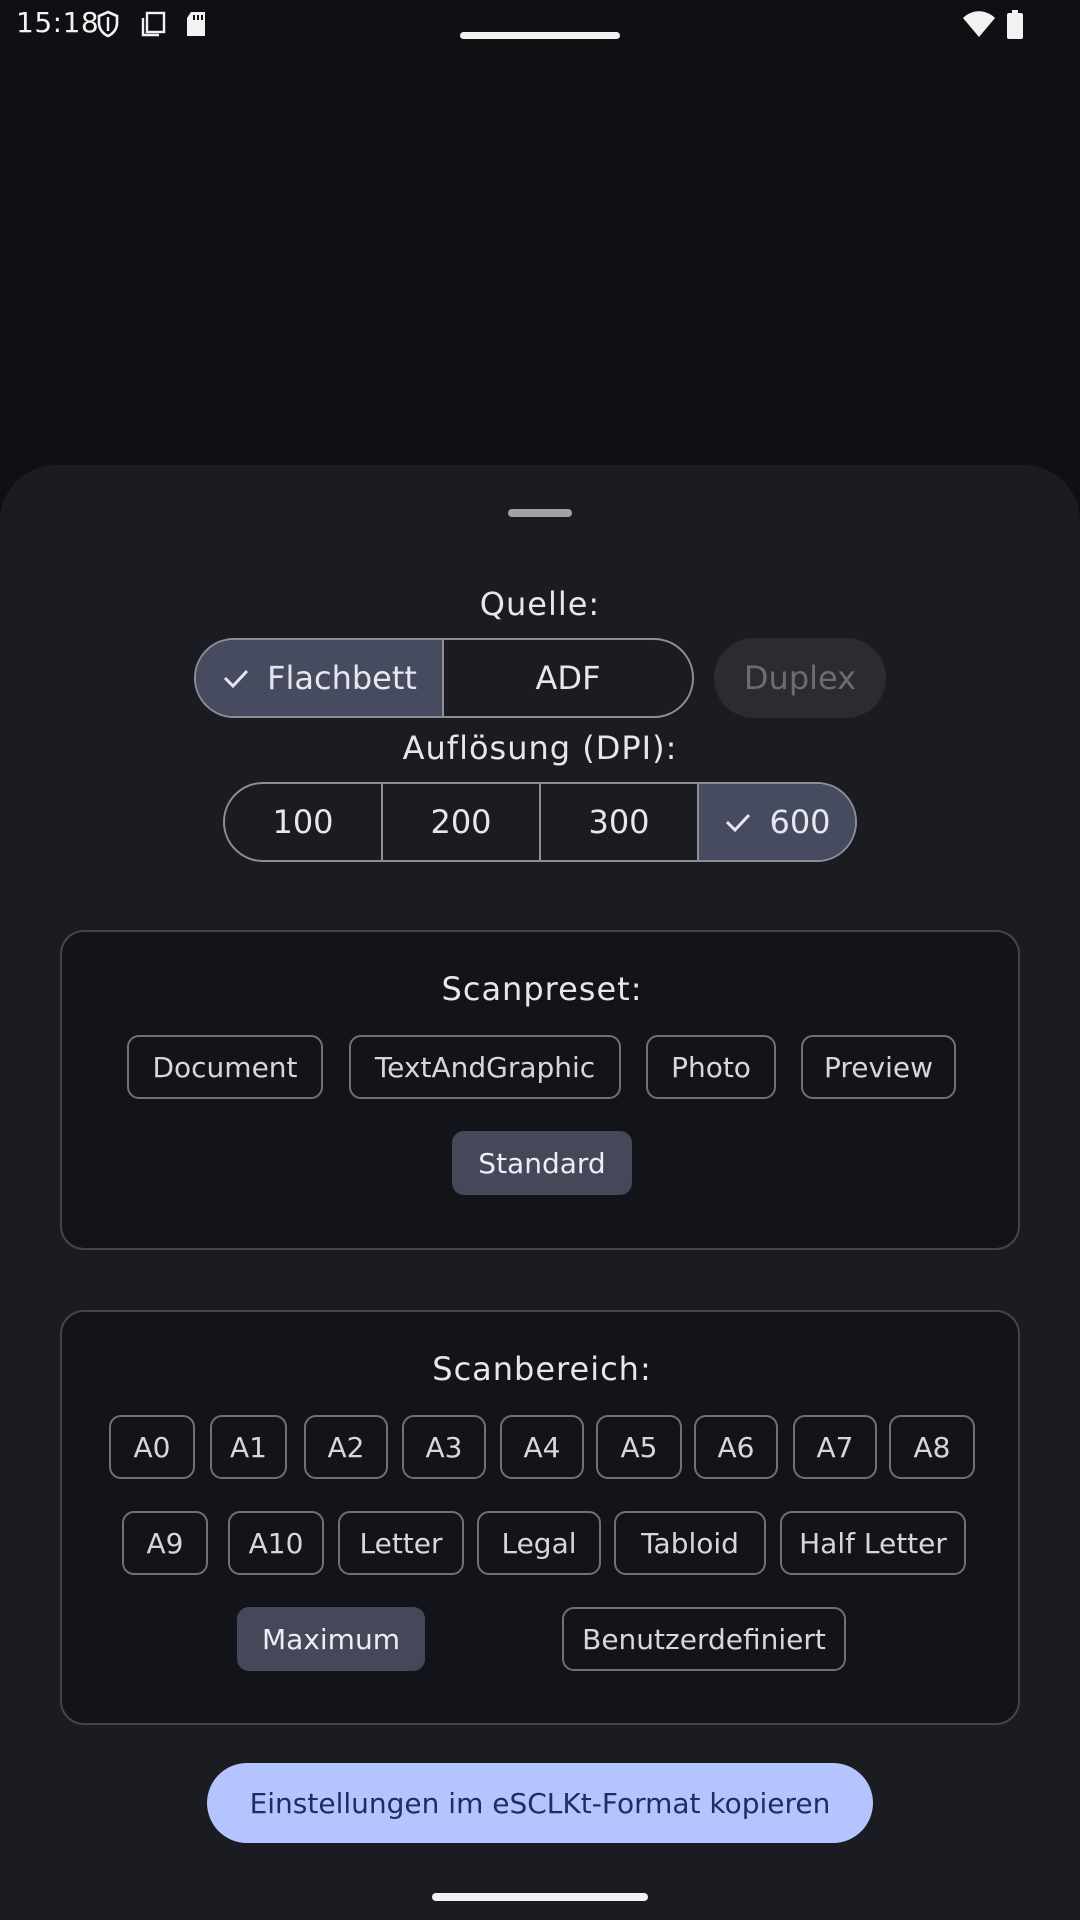 This screenshot has width=1080, height=1920. Describe the element at coordinates (346, 1447) in the screenshot. I see `area-chip-a2: A2` at that location.